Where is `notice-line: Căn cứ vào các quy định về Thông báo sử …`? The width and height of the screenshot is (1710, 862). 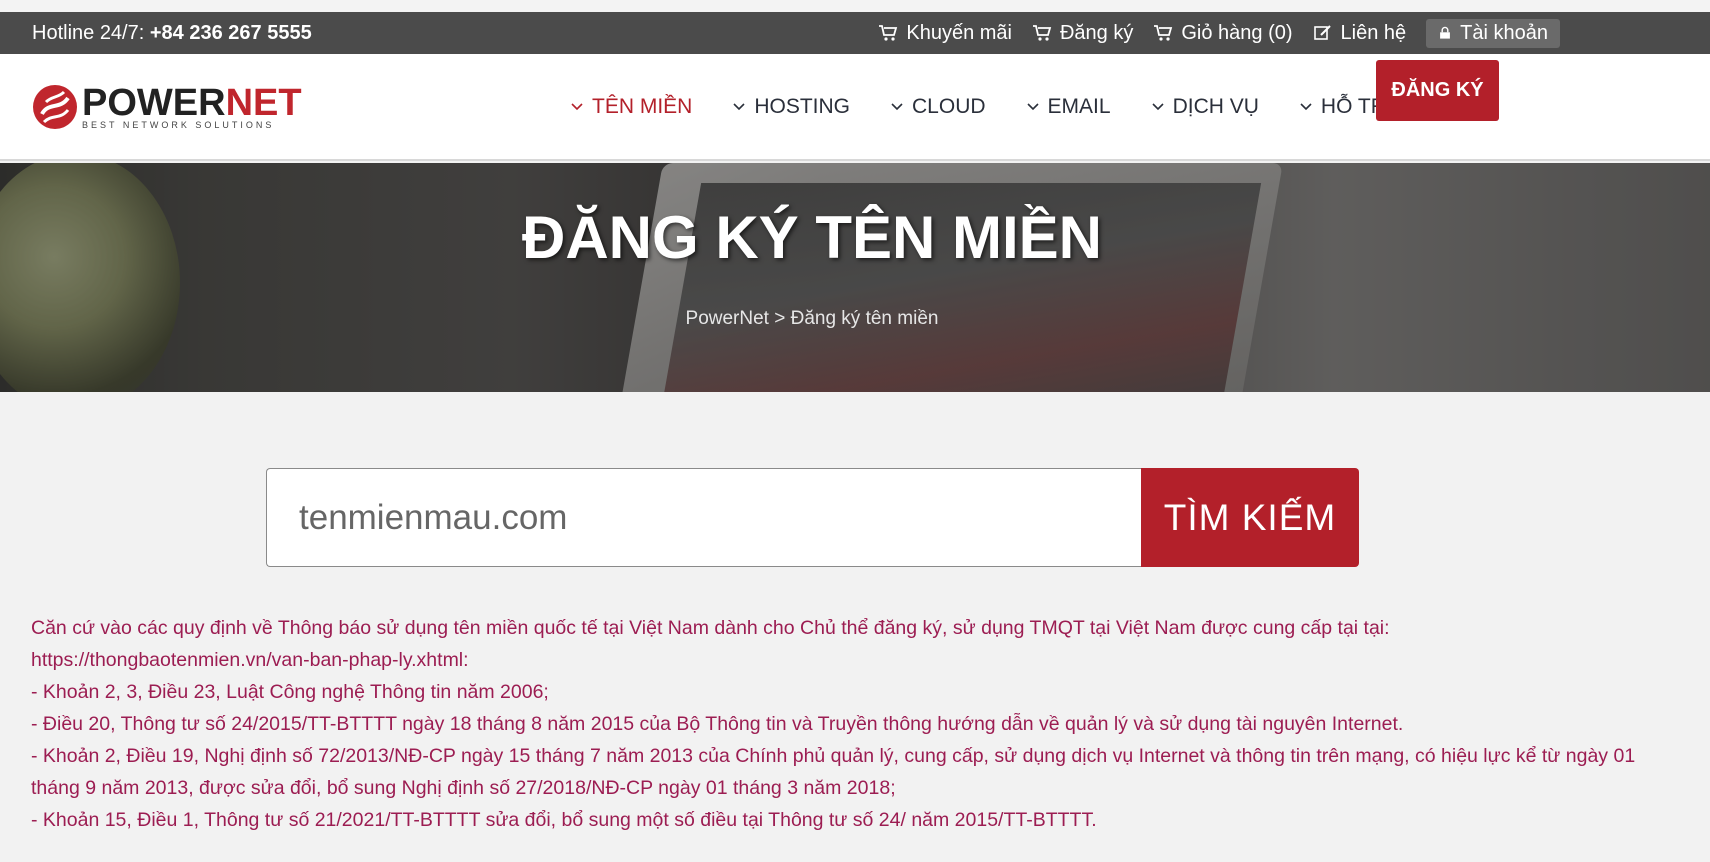 notice-line: Căn cứ vào các quy định về Thông báo sử … is located at coordinates (710, 628).